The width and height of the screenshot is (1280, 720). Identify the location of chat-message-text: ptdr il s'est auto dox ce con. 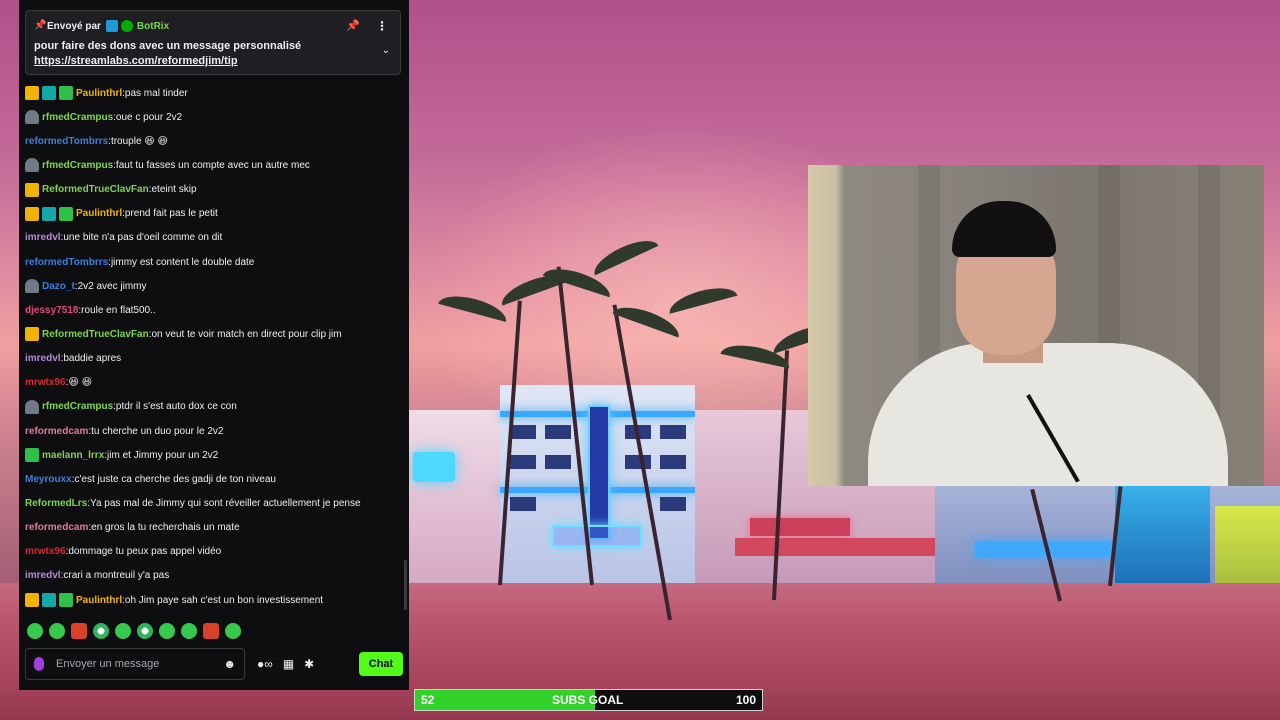
(176, 407).